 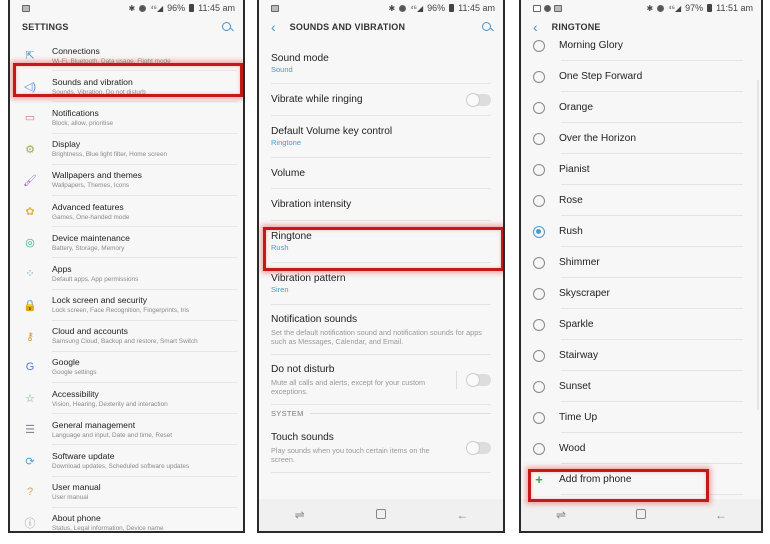 What do you see at coordinates (641, 200) in the screenshot?
I see `ringtone-option: Rose` at bounding box center [641, 200].